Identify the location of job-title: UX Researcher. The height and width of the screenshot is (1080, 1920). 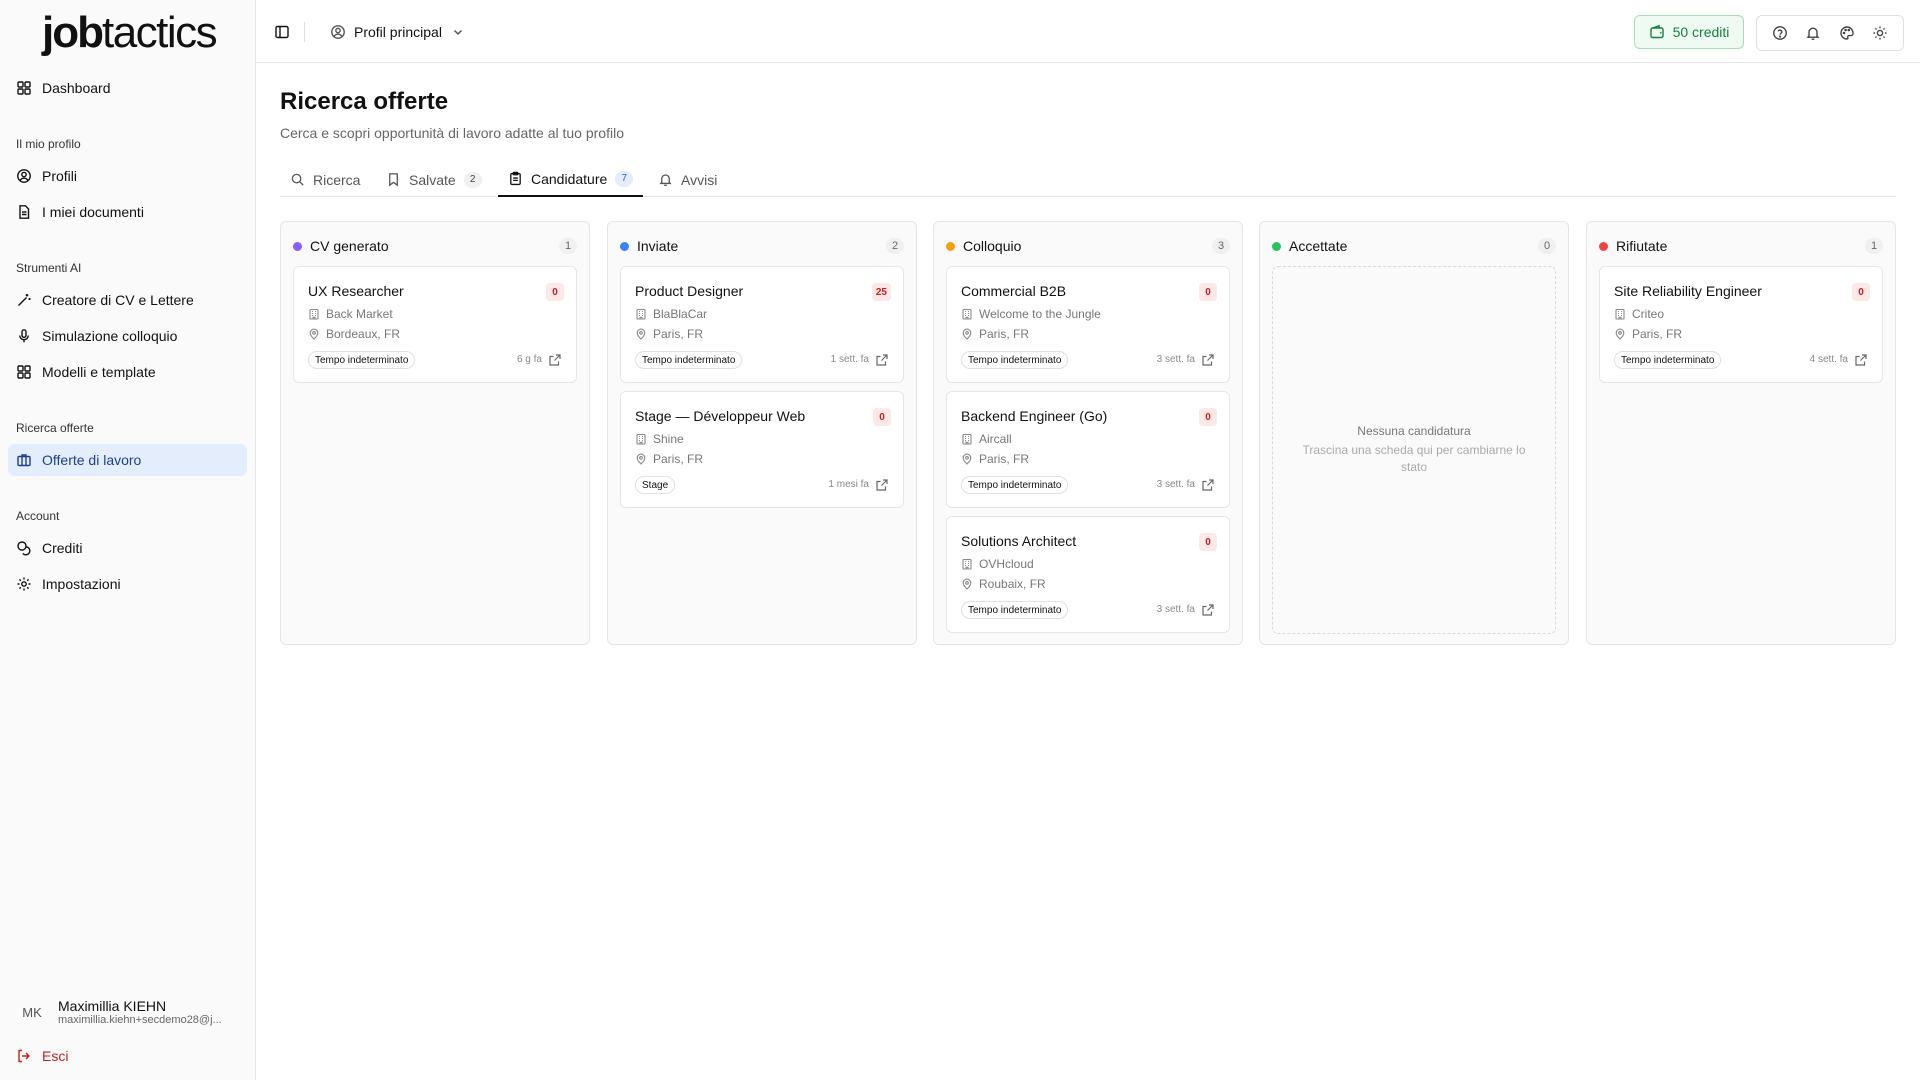
(356, 291).